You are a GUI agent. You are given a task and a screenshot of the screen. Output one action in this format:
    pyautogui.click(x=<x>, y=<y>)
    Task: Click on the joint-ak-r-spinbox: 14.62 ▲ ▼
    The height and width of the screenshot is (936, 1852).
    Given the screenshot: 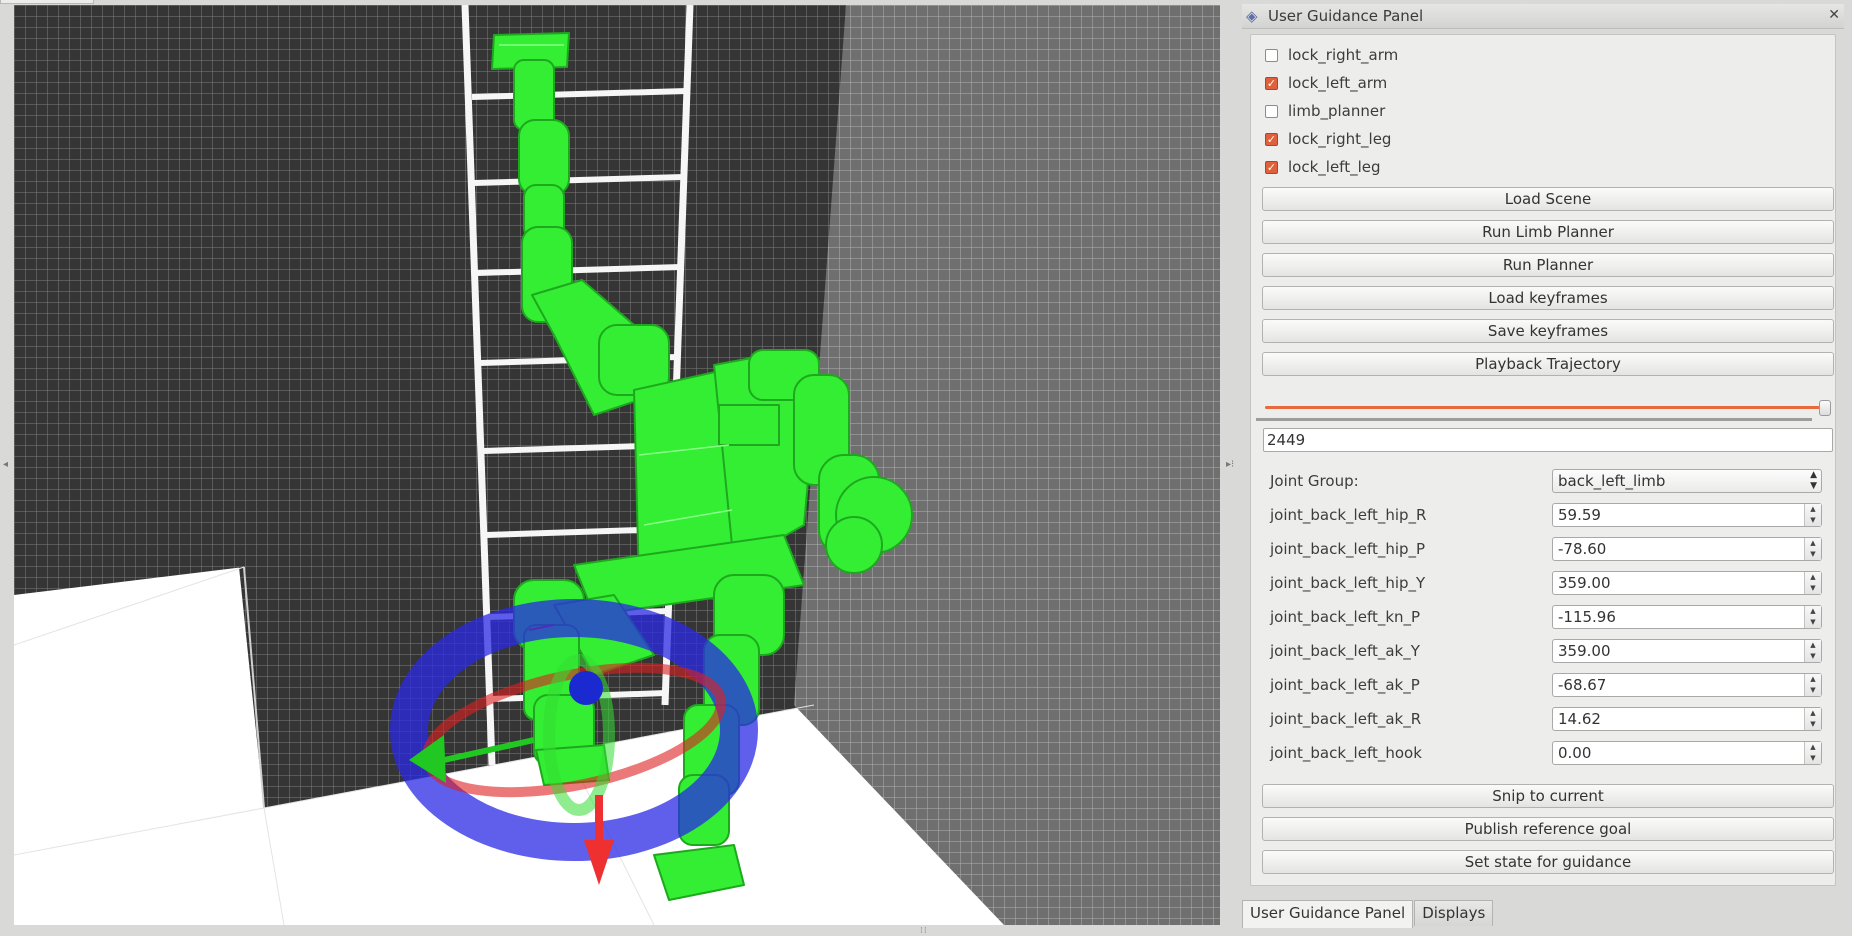 What is the action you would take?
    pyautogui.click(x=1687, y=719)
    